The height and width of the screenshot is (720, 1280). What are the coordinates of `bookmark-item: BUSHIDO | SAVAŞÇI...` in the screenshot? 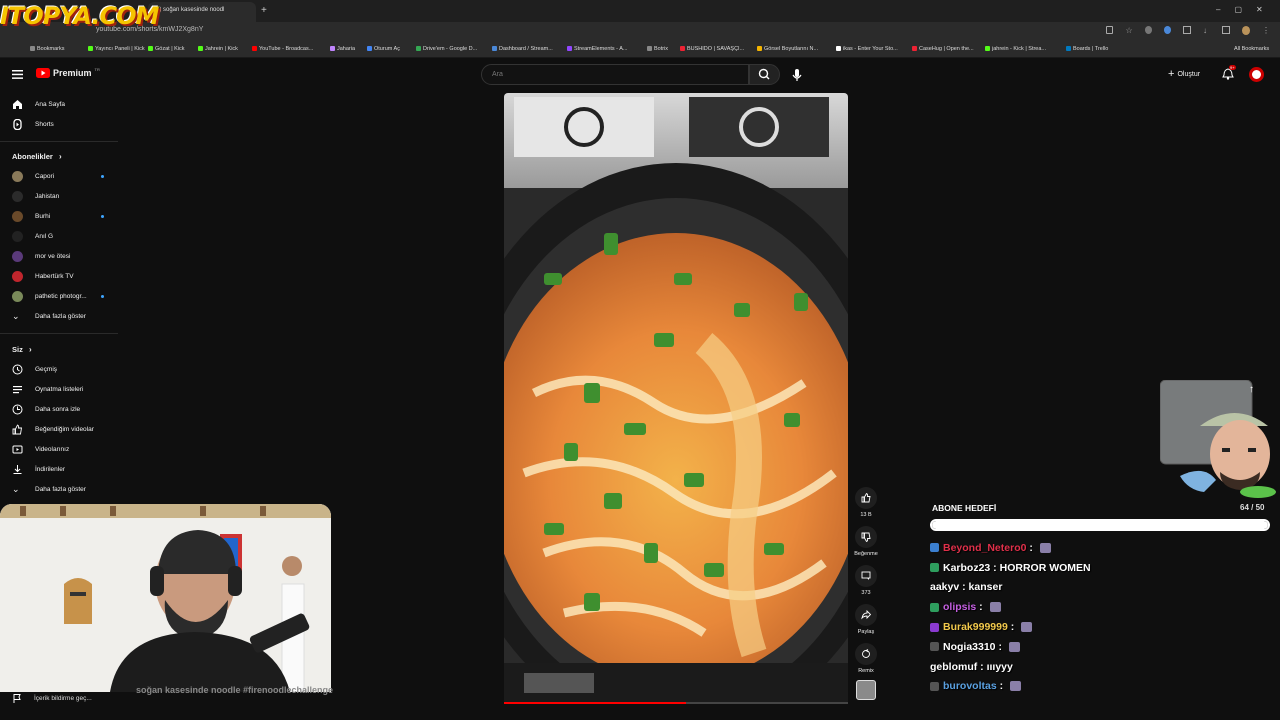 It's located at (712, 49).